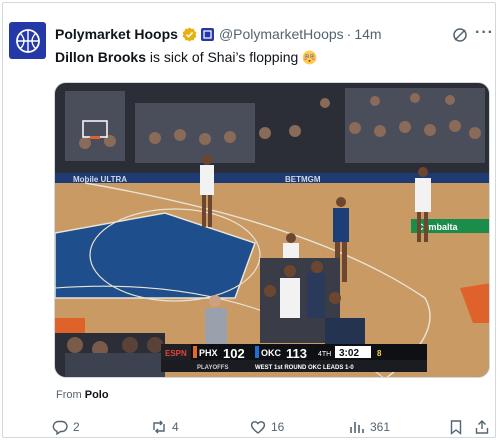 The height and width of the screenshot is (440, 500). What do you see at coordinates (309, 57) in the screenshot?
I see `flushed-emoji-icon` at bounding box center [309, 57].